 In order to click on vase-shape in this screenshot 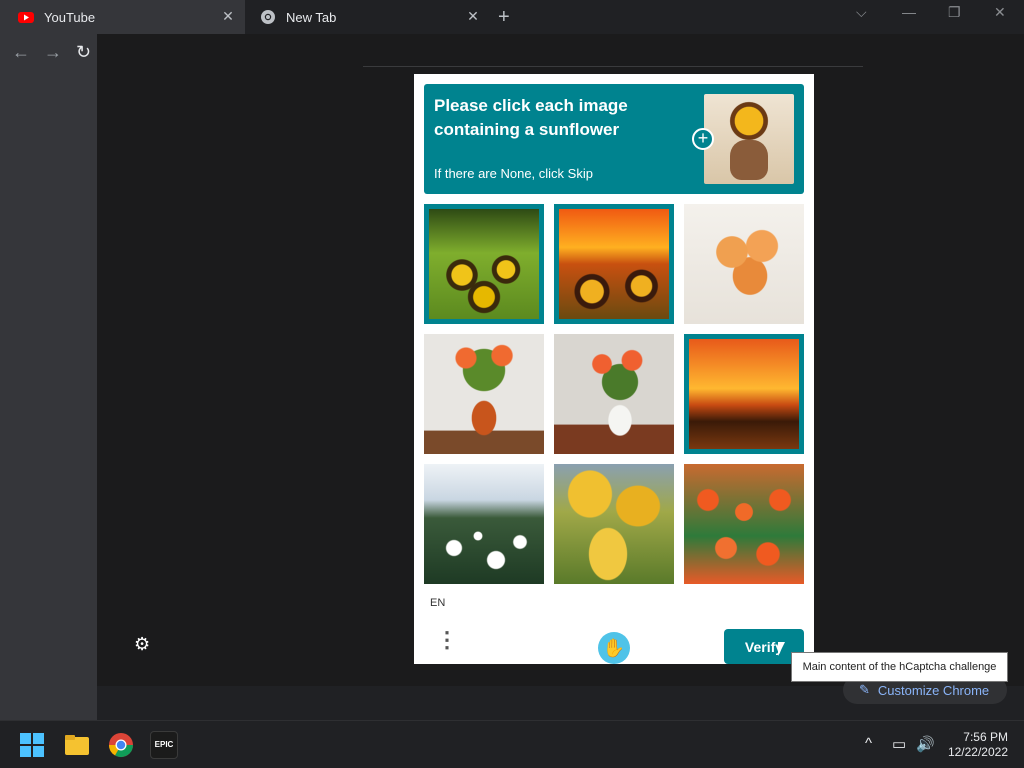, I will do `click(749, 160)`.